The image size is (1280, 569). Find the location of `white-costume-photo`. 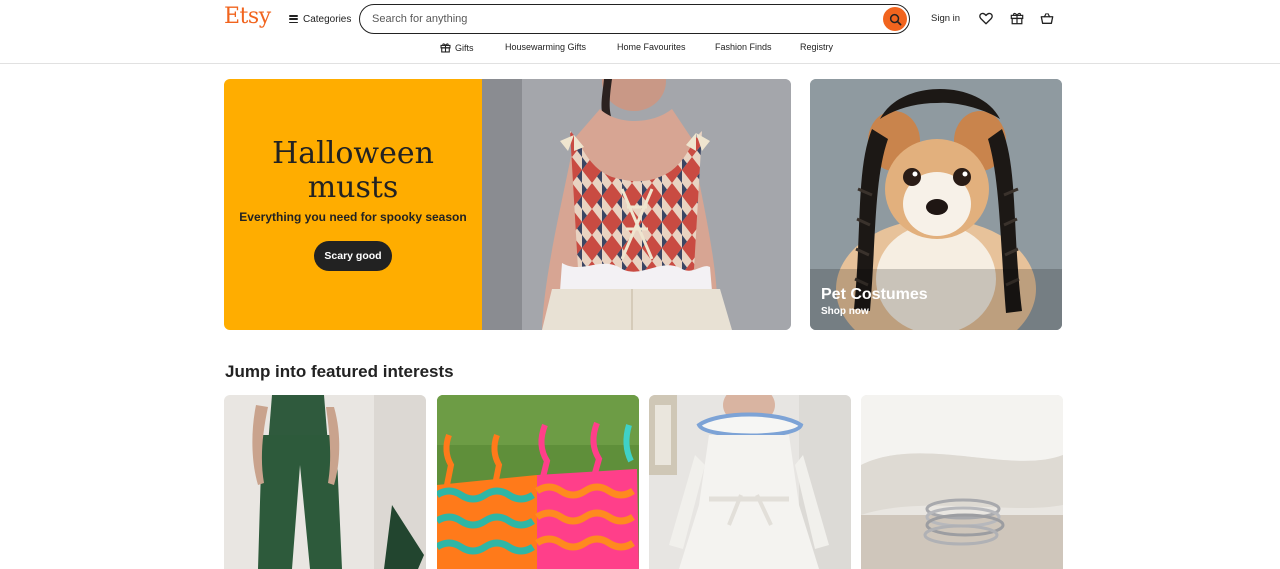

white-costume-photo is located at coordinates (750, 482).